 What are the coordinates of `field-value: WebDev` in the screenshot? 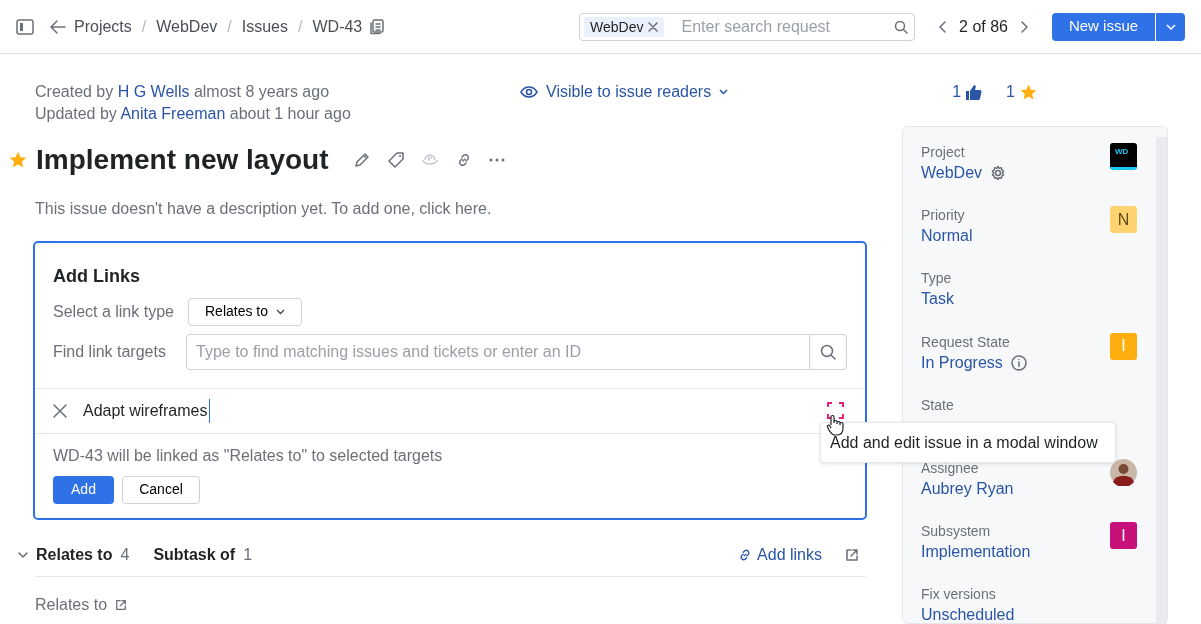 It's located at (952, 173).